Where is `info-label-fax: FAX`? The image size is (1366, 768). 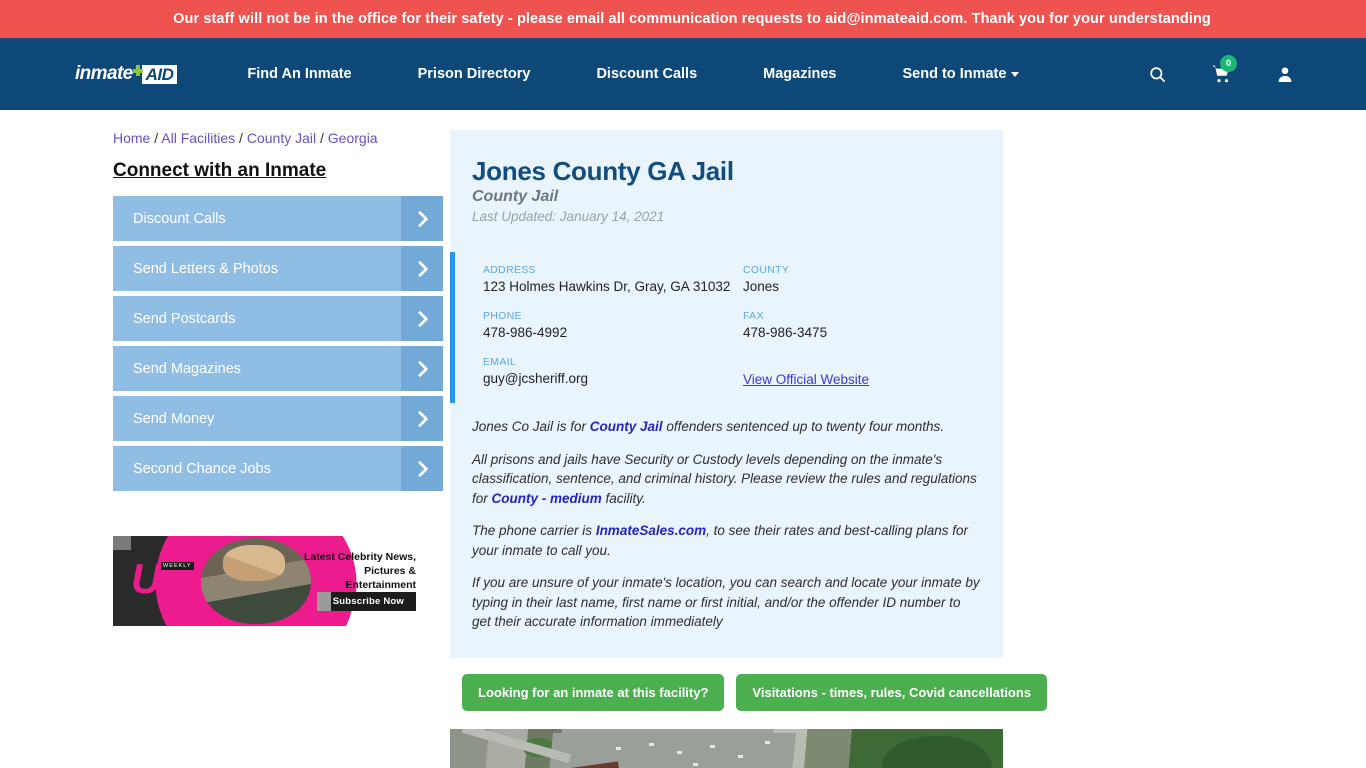 info-label-fax: FAX is located at coordinates (753, 316).